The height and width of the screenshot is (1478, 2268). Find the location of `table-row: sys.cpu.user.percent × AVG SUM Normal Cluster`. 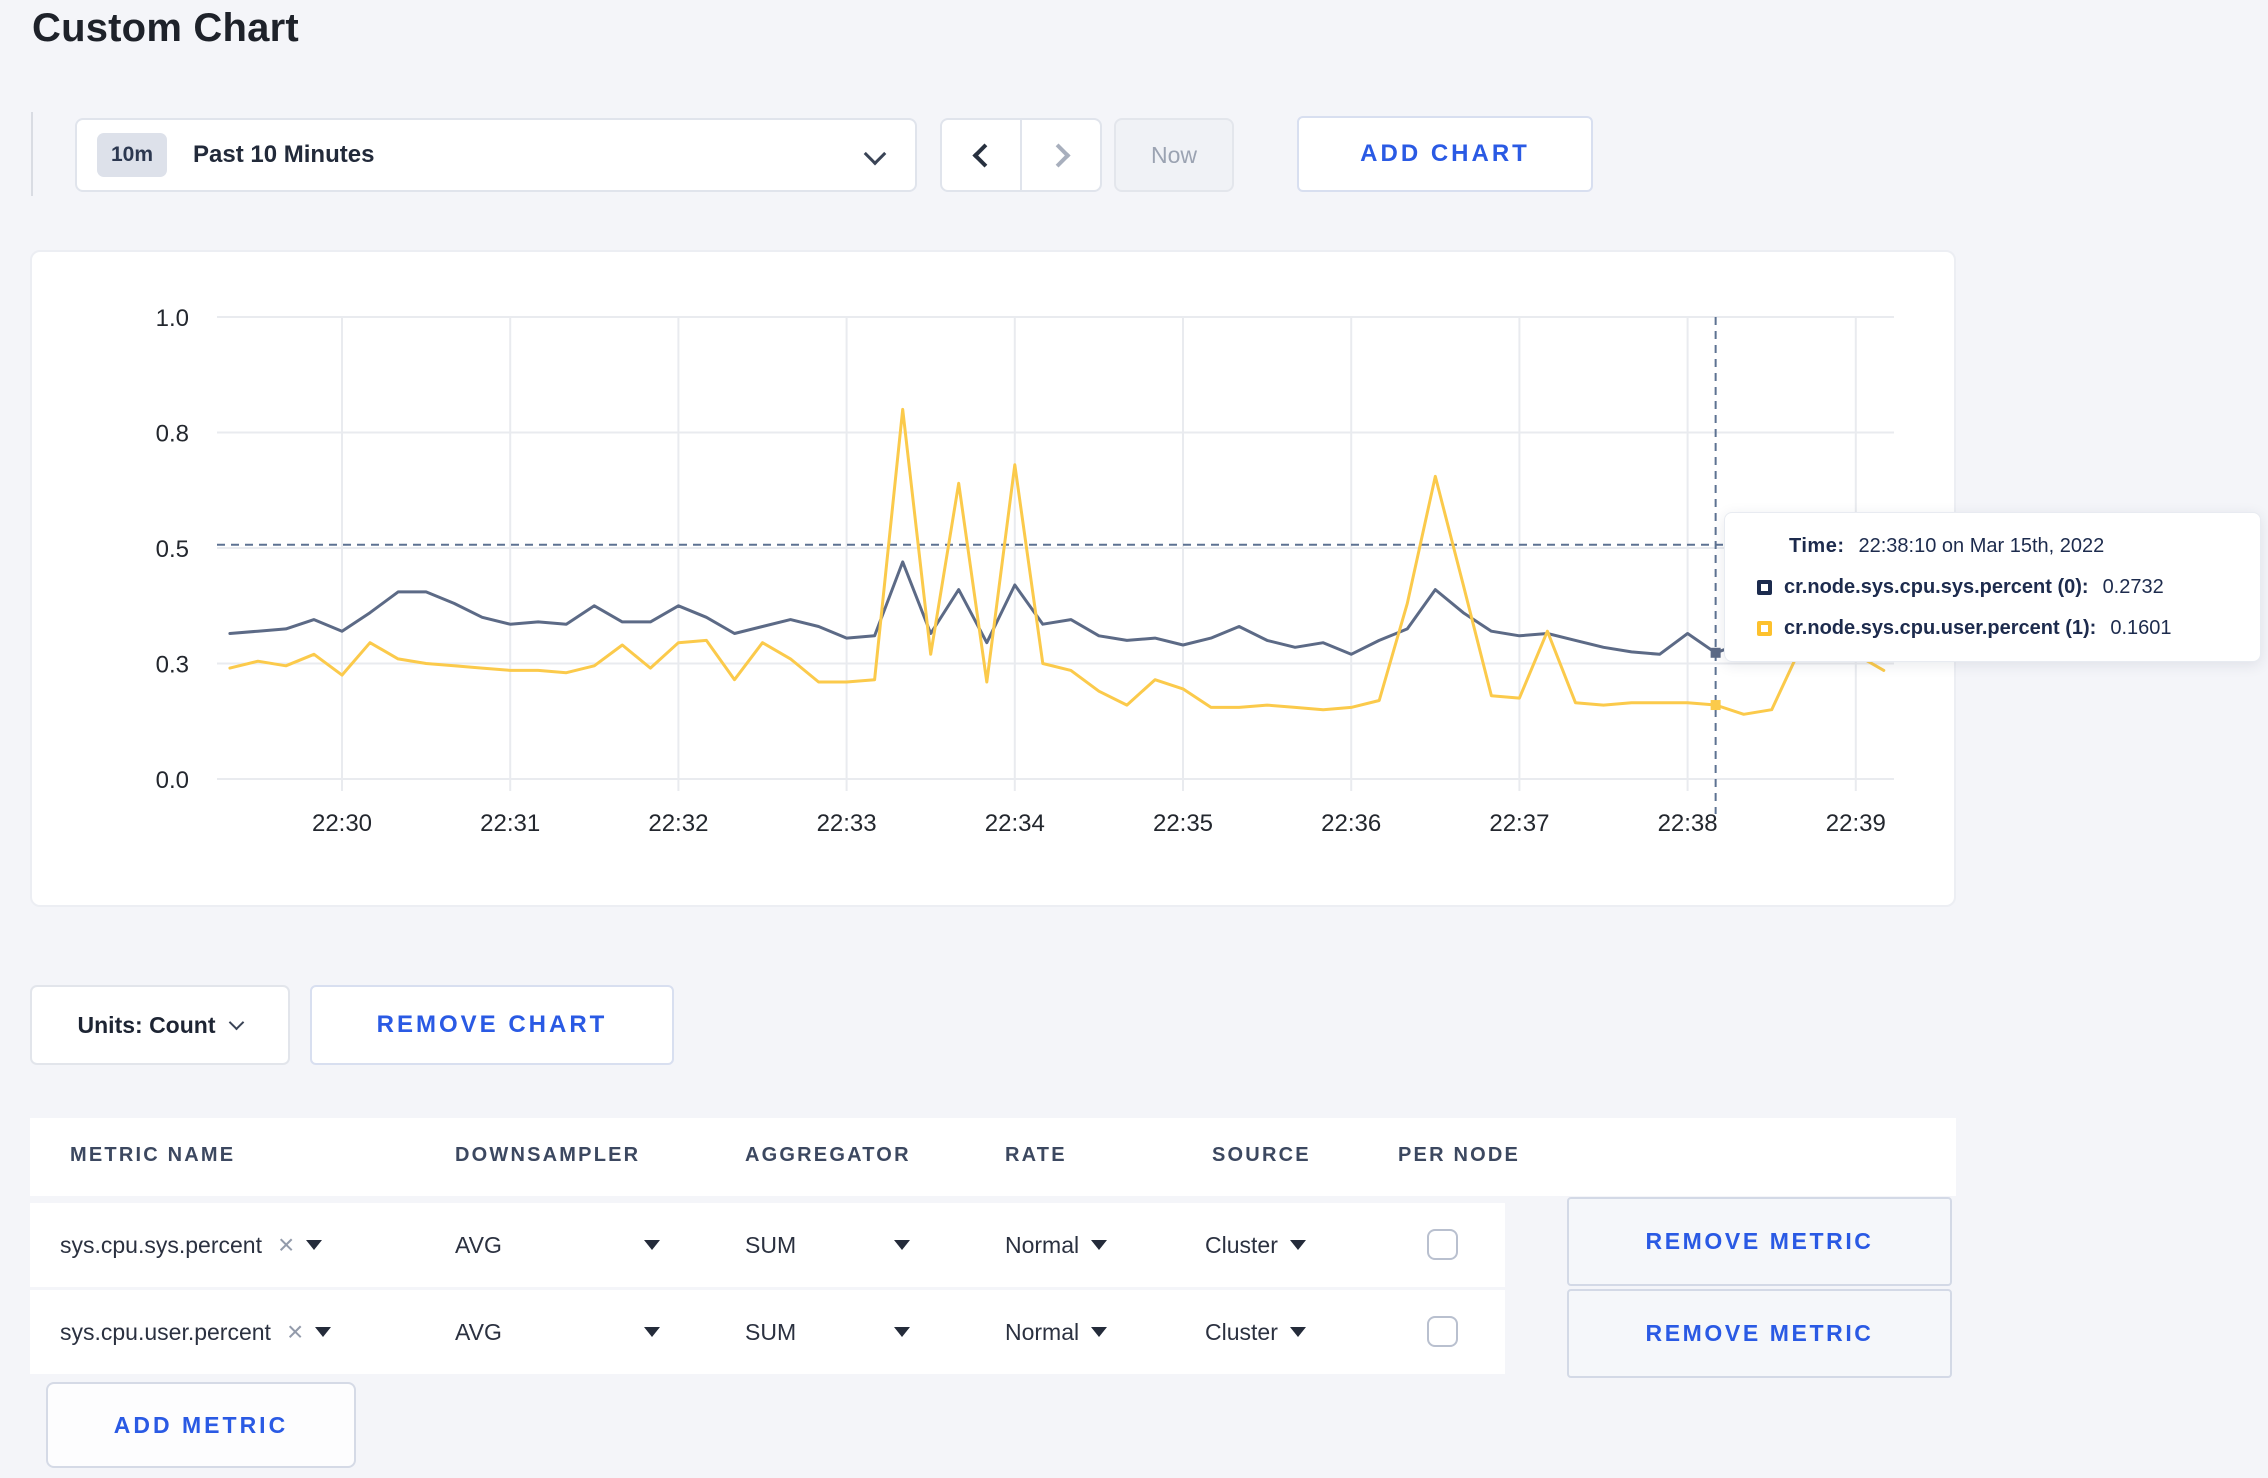

table-row: sys.cpu.user.percent × AVG SUM Normal Cluster is located at coordinates (767, 1332).